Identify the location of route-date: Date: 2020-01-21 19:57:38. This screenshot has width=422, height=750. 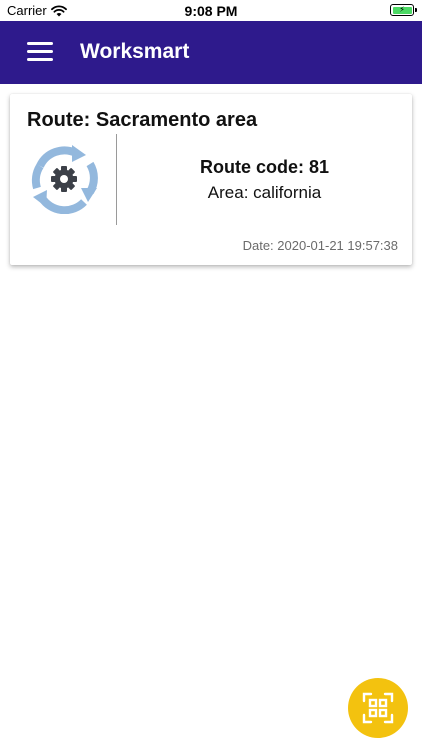
(320, 245).